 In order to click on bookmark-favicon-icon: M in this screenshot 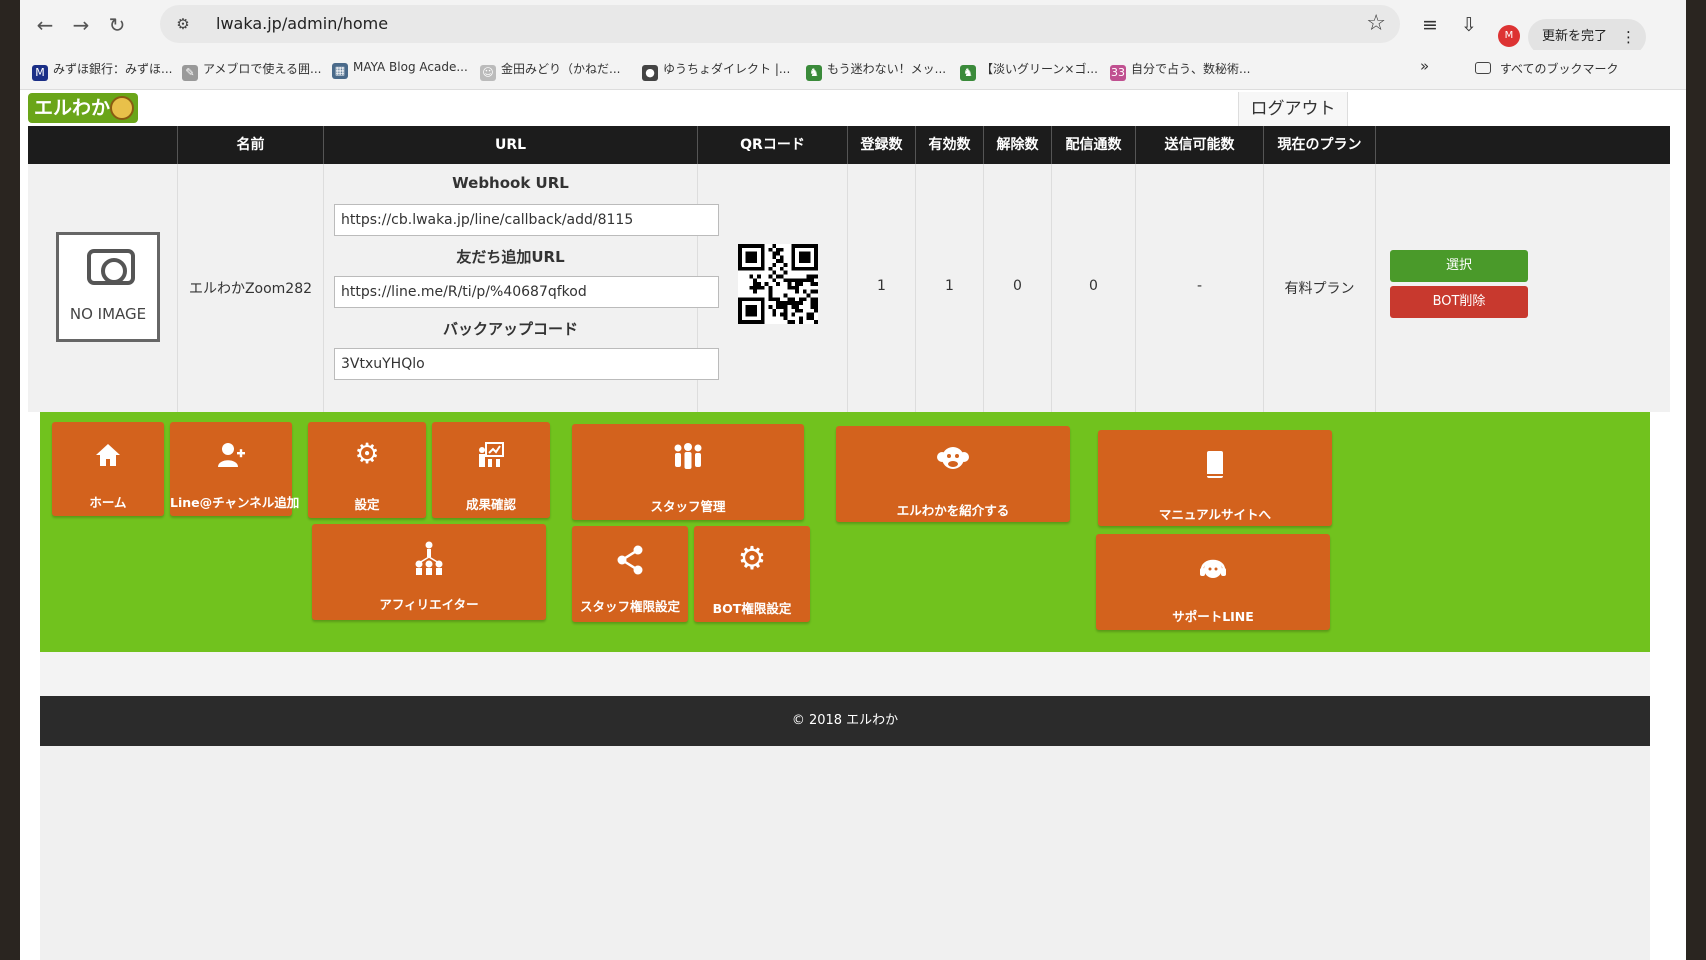, I will do `click(40, 73)`.